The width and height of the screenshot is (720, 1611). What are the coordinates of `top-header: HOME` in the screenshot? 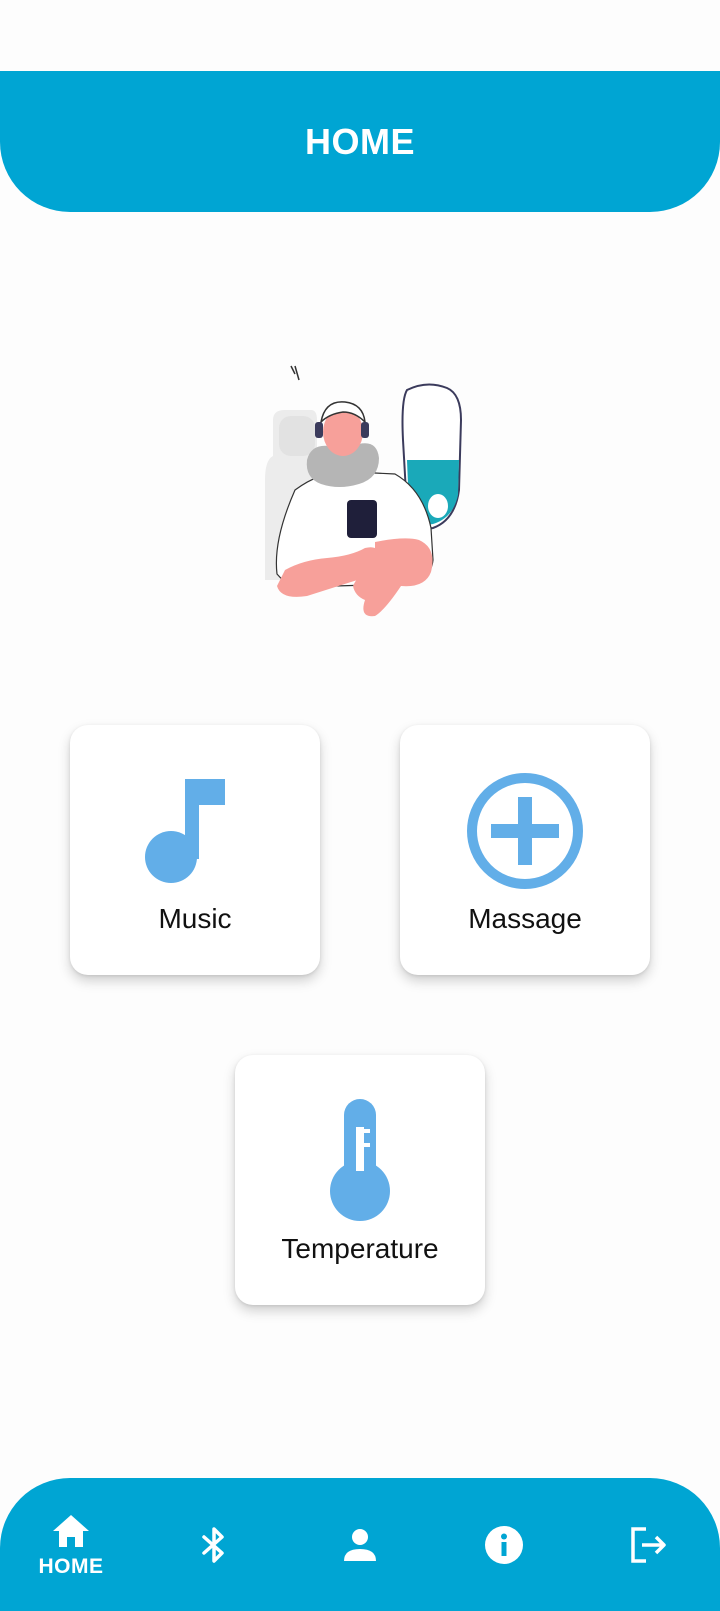 It's located at (360, 141).